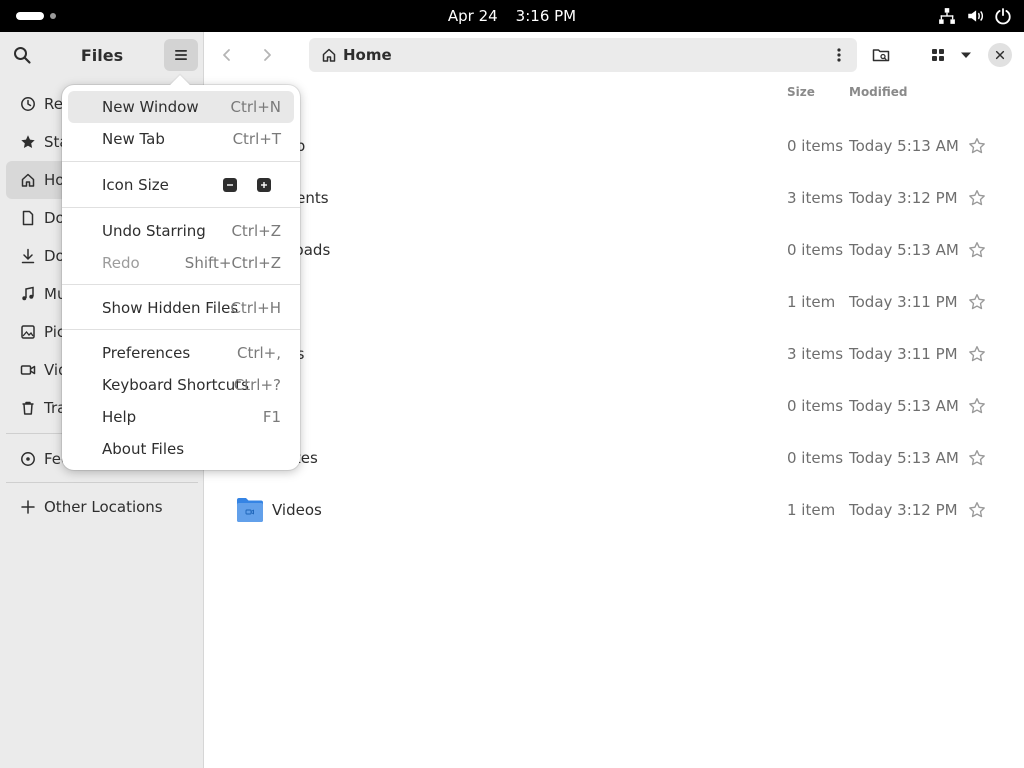 The height and width of the screenshot is (768, 1024). What do you see at coordinates (133, 139) in the screenshot?
I see `menu-item-label: New Tab` at bounding box center [133, 139].